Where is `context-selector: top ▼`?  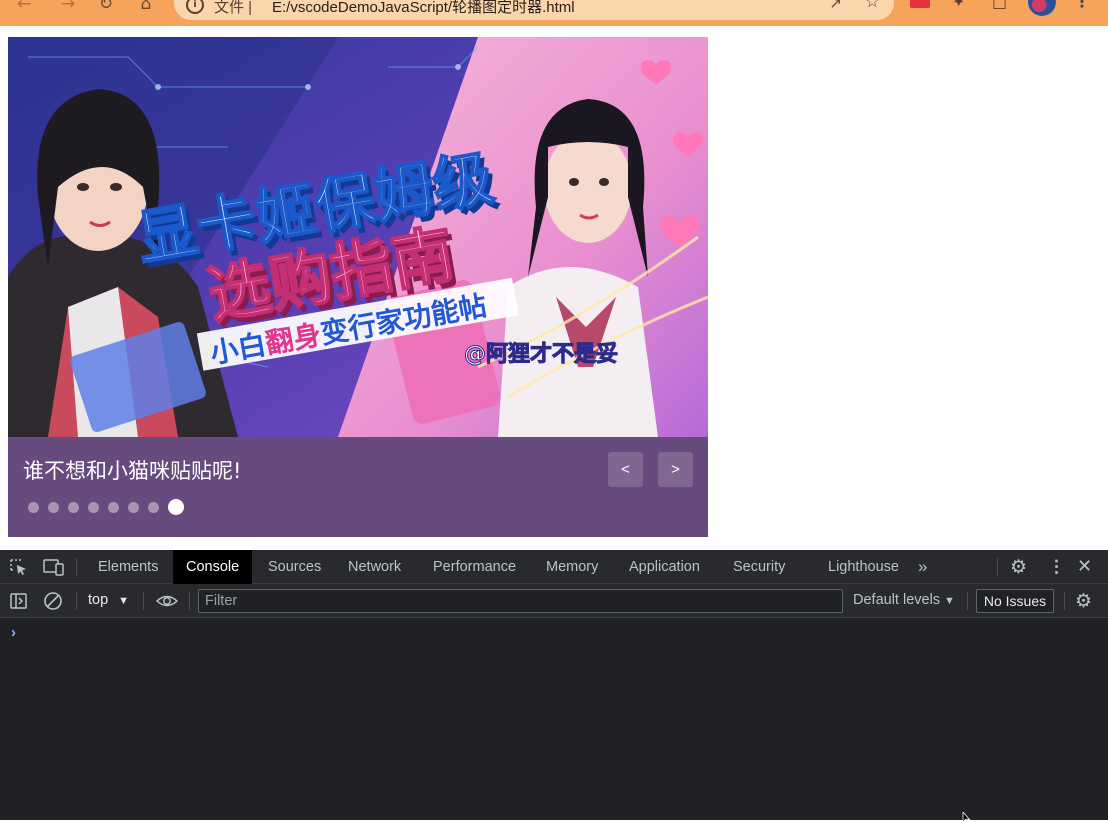 context-selector: top ▼ is located at coordinates (108, 600).